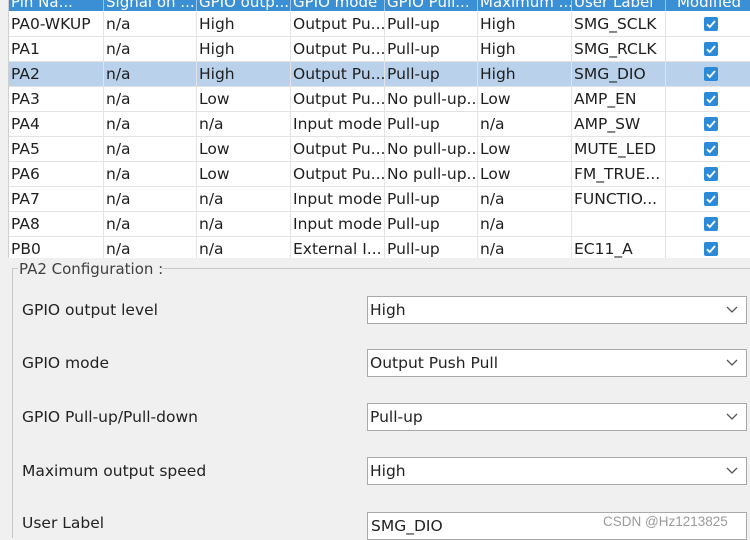 Image resolution: width=750 pixels, height=540 pixels. What do you see at coordinates (619, 124) in the screenshot?
I see `cell-user-label: AMP_SW` at bounding box center [619, 124].